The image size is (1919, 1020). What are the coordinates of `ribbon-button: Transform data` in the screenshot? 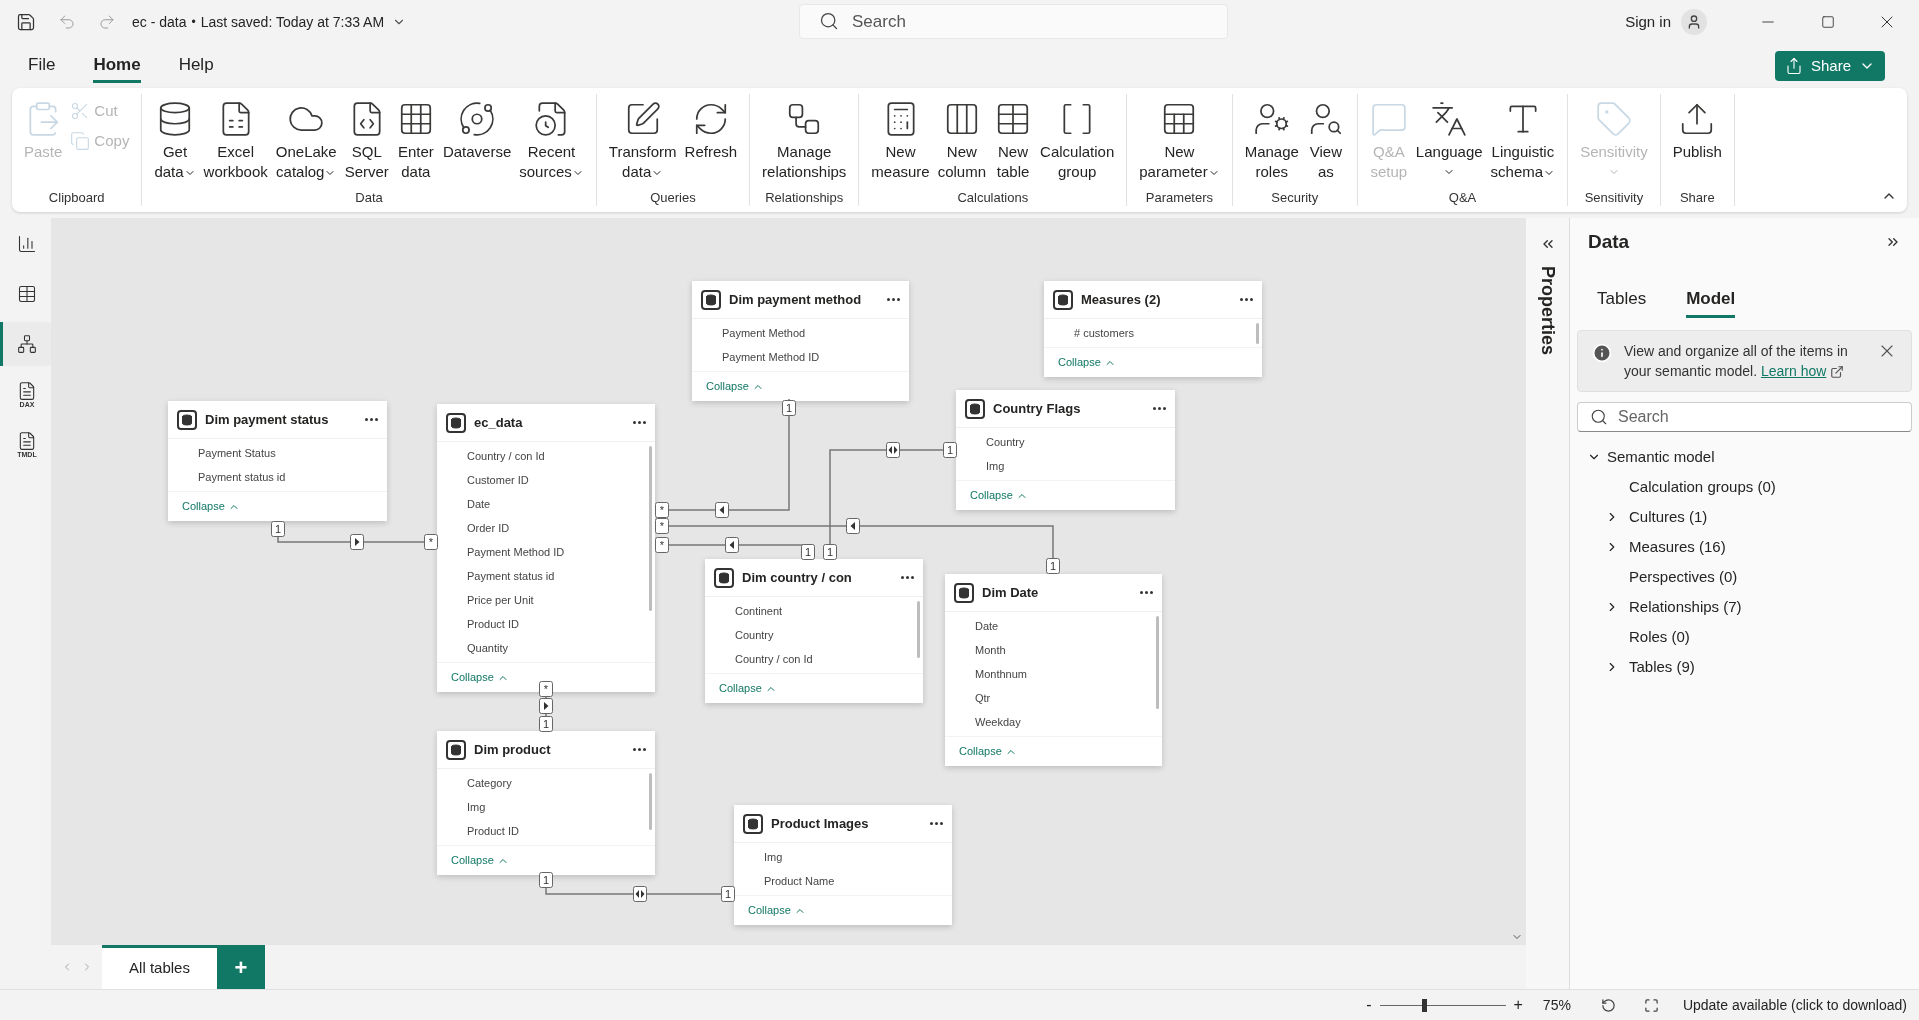 It's located at (642, 138).